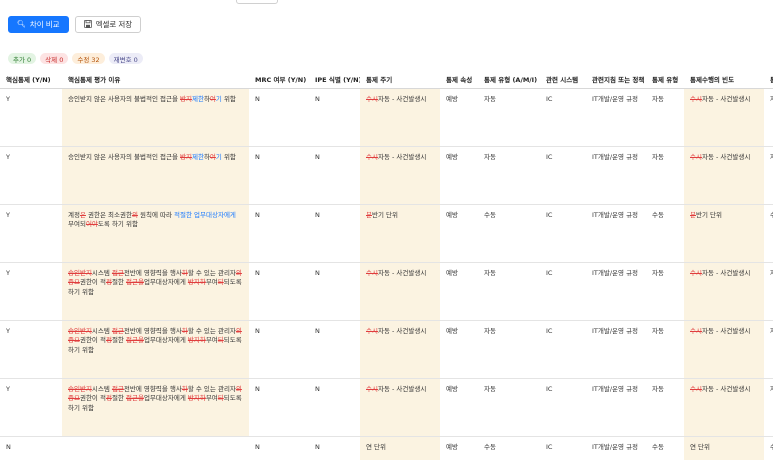 The image size is (773, 460). Describe the element at coordinates (134, 398) in the screenshot. I see `deleted-text: 접근을` at that location.